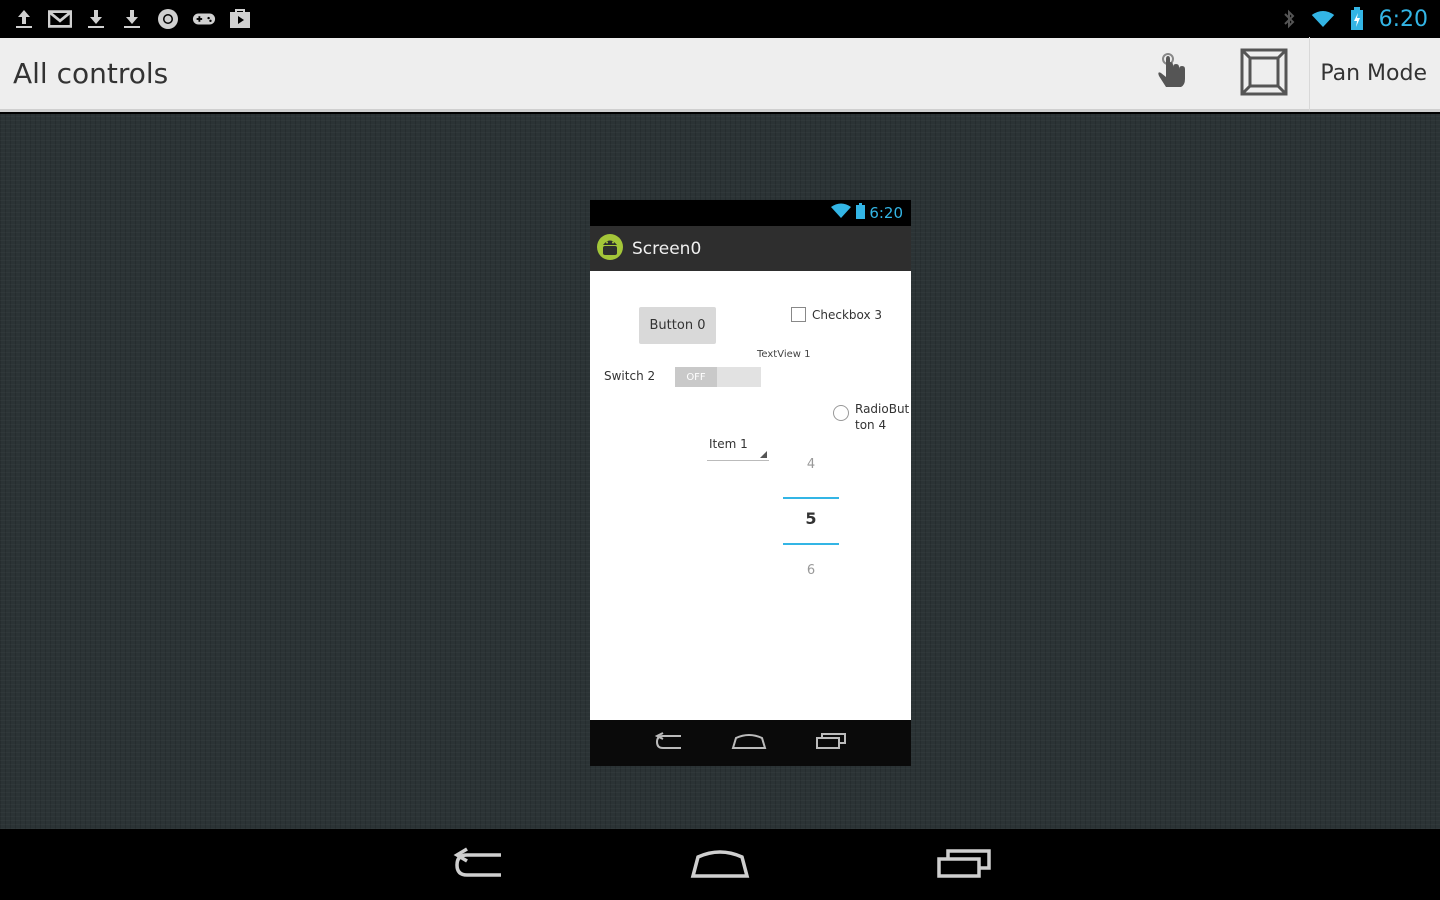  I want to click on recents-button, so click(964, 865).